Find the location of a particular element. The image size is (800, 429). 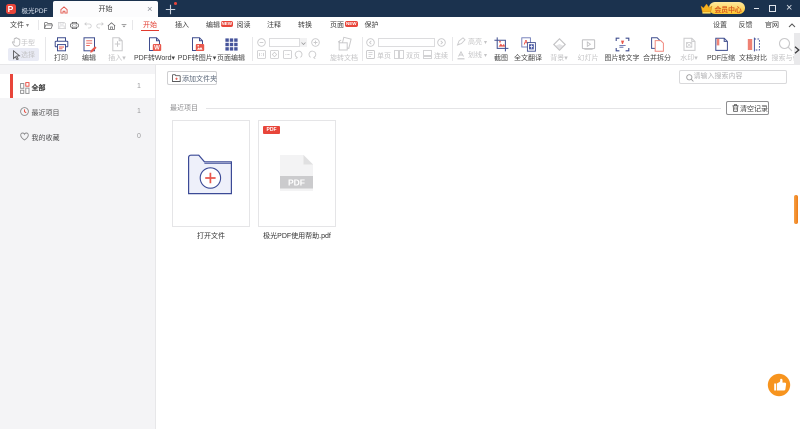

svg-text: PDF is located at coordinates (296, 183).